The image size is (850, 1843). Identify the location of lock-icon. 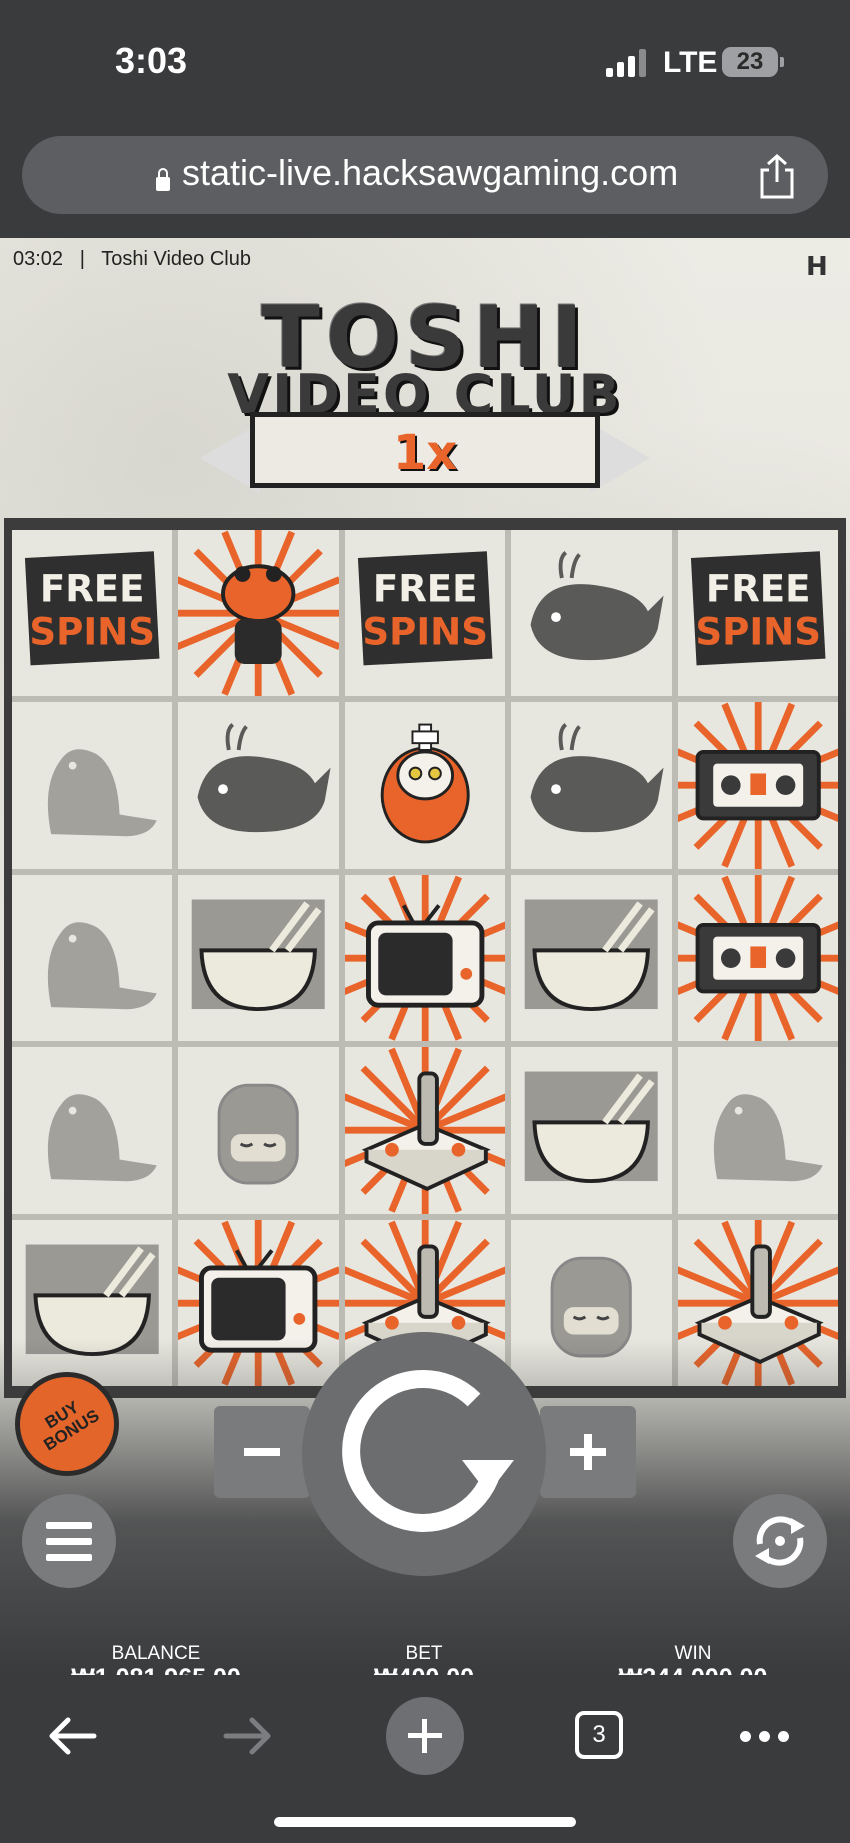
(163, 179).